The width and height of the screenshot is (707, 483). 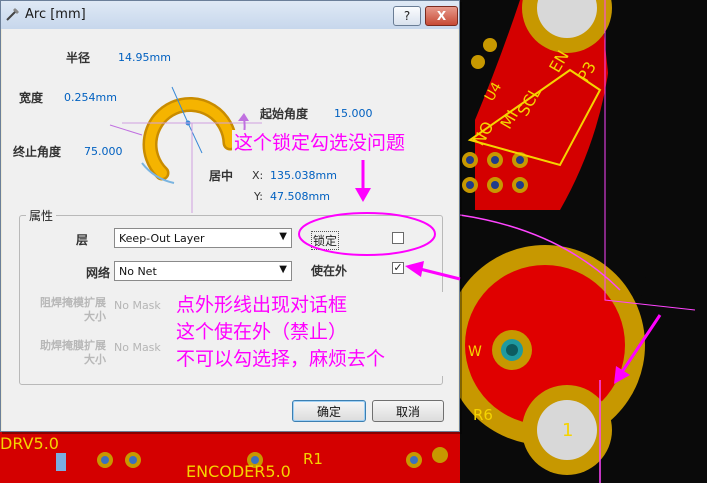 I want to click on radius-value: 14.95mm, so click(x=144, y=57).